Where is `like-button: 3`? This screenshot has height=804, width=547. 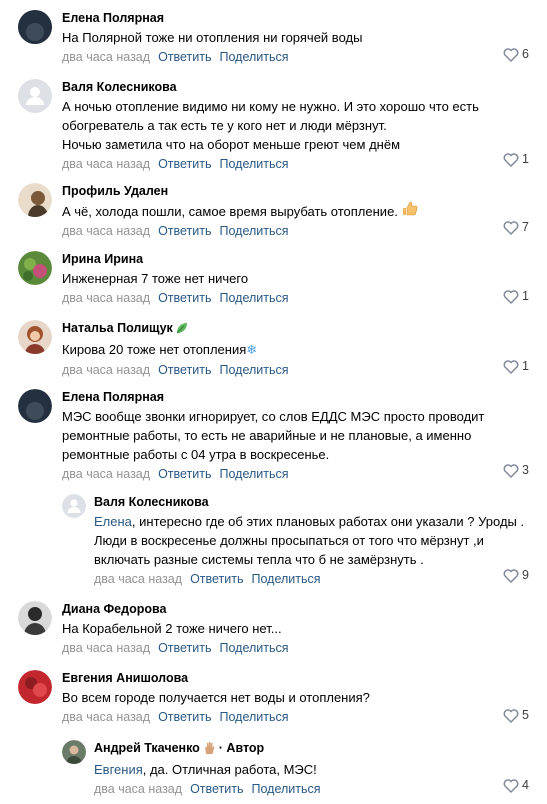 like-button: 3 is located at coordinates (516, 470).